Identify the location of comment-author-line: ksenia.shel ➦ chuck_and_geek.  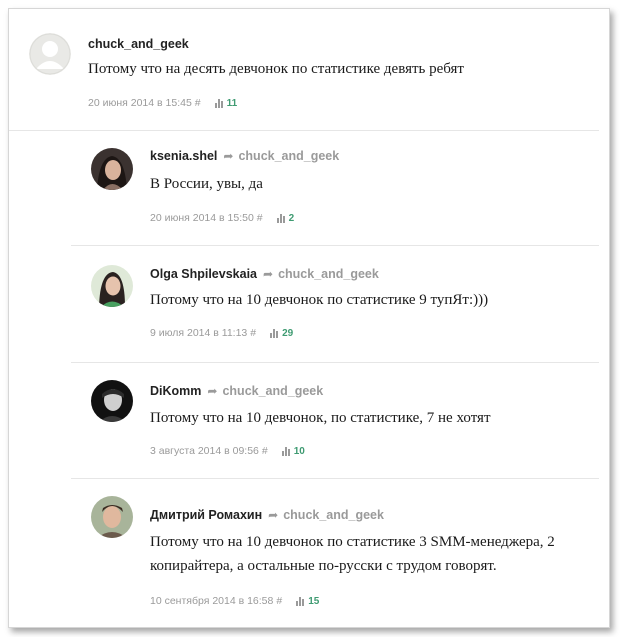
(244, 156).